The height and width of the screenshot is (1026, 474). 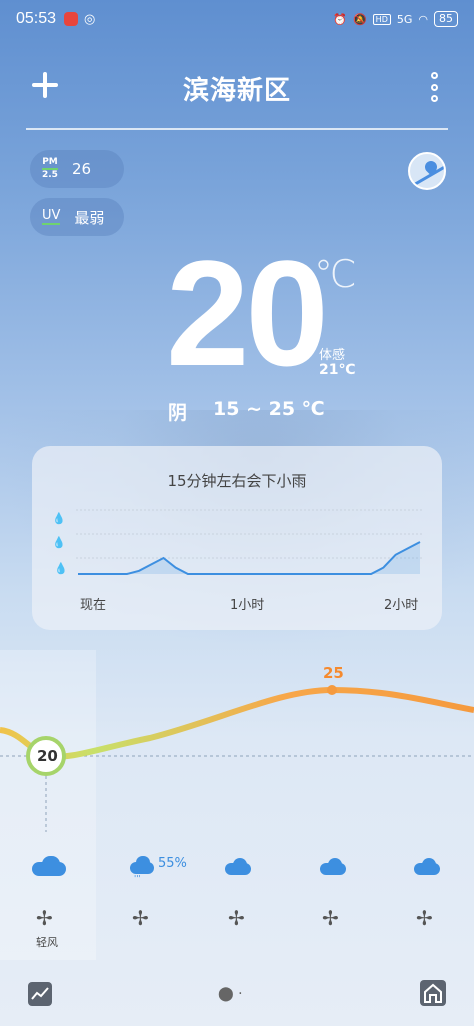 I want to click on uv-label: UV, so click(x=51, y=216).